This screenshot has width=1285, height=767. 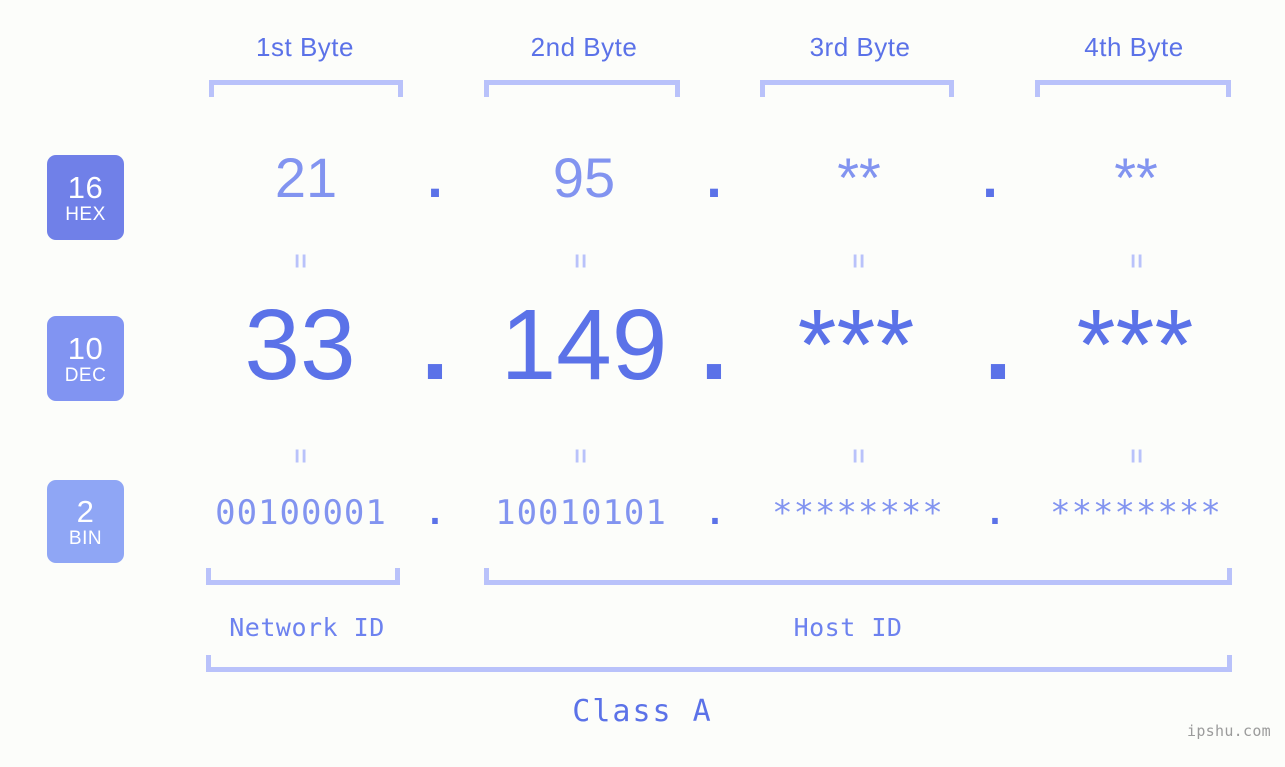 What do you see at coordinates (584, 177) in the screenshot?
I see `hex-byte-2-value: 95` at bounding box center [584, 177].